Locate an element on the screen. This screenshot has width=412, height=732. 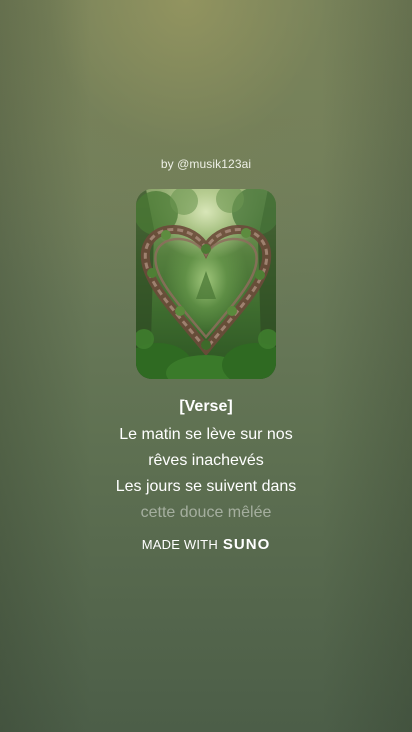
heart-vine-icon is located at coordinates (206, 284).